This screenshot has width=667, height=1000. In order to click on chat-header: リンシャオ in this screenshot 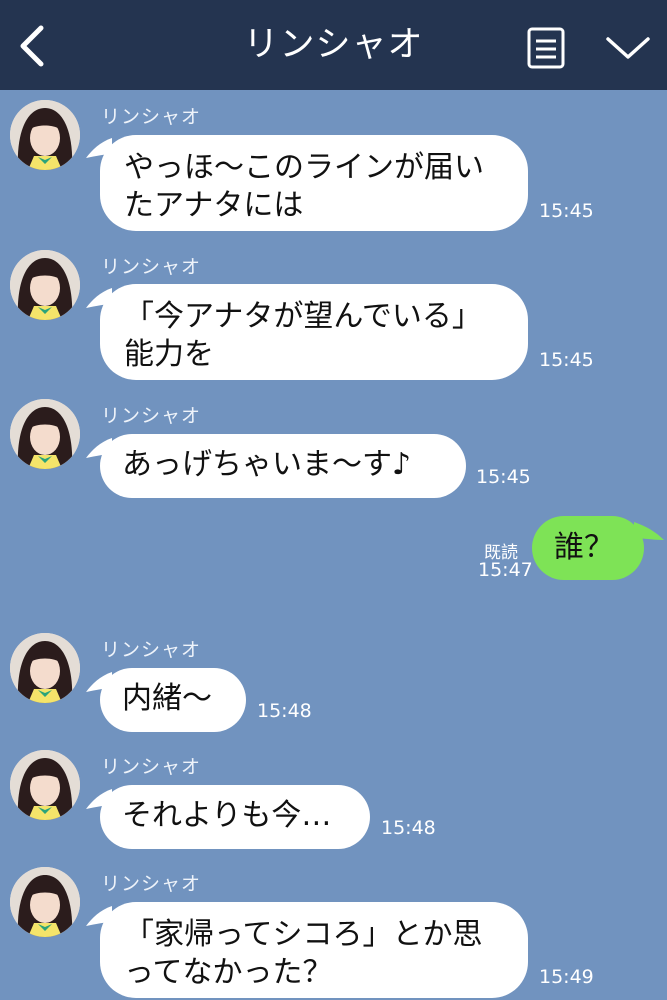, I will do `click(333, 45)`.